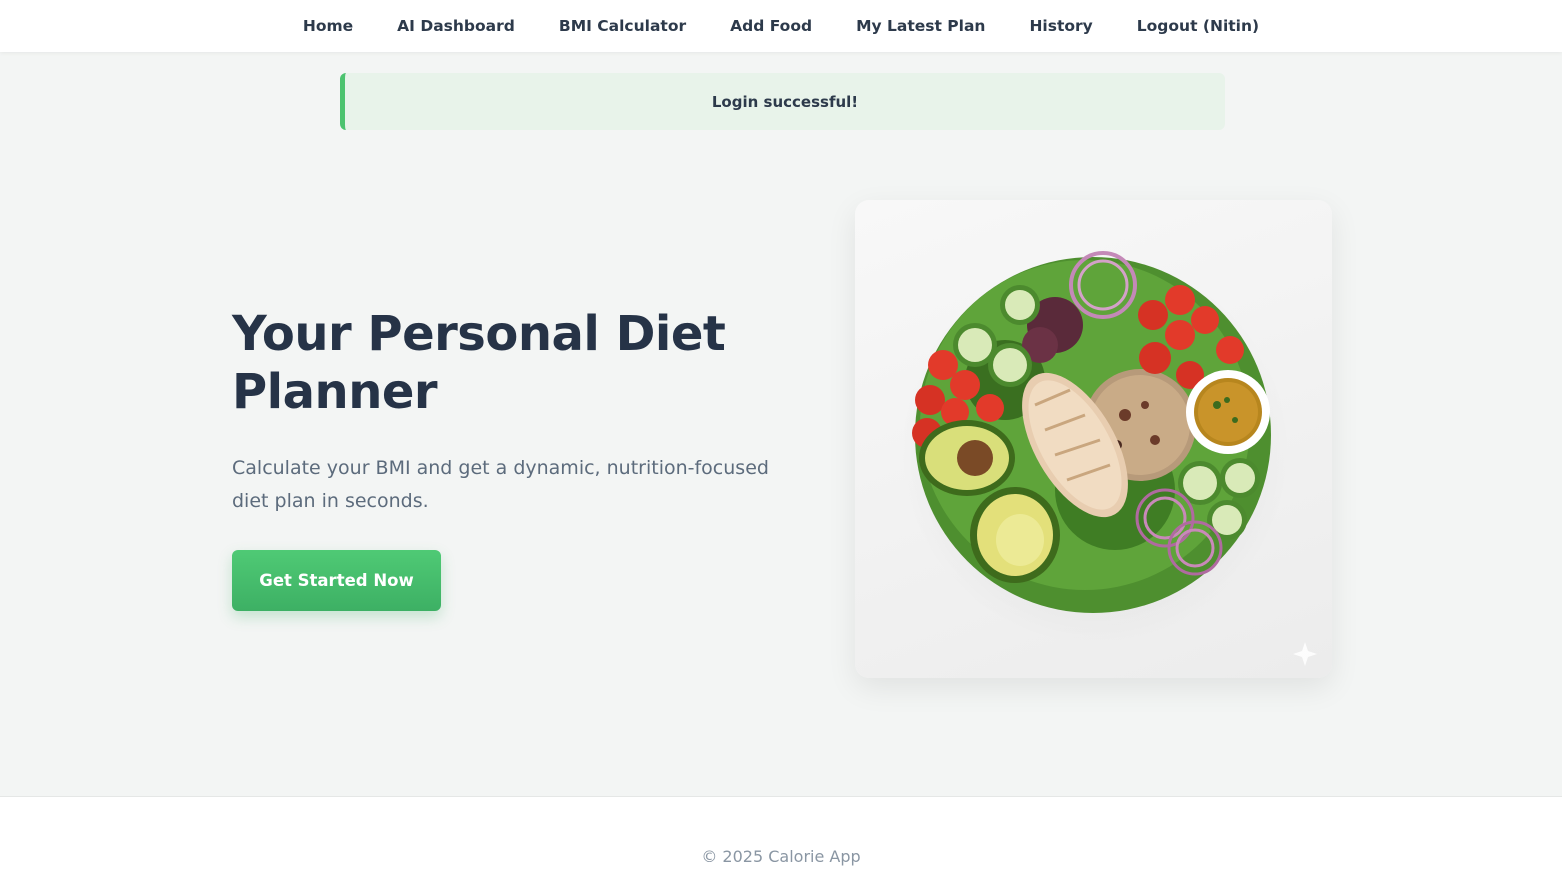 This screenshot has width=1562, height=893. What do you see at coordinates (328, 26) in the screenshot?
I see `nav-link-home: Home` at bounding box center [328, 26].